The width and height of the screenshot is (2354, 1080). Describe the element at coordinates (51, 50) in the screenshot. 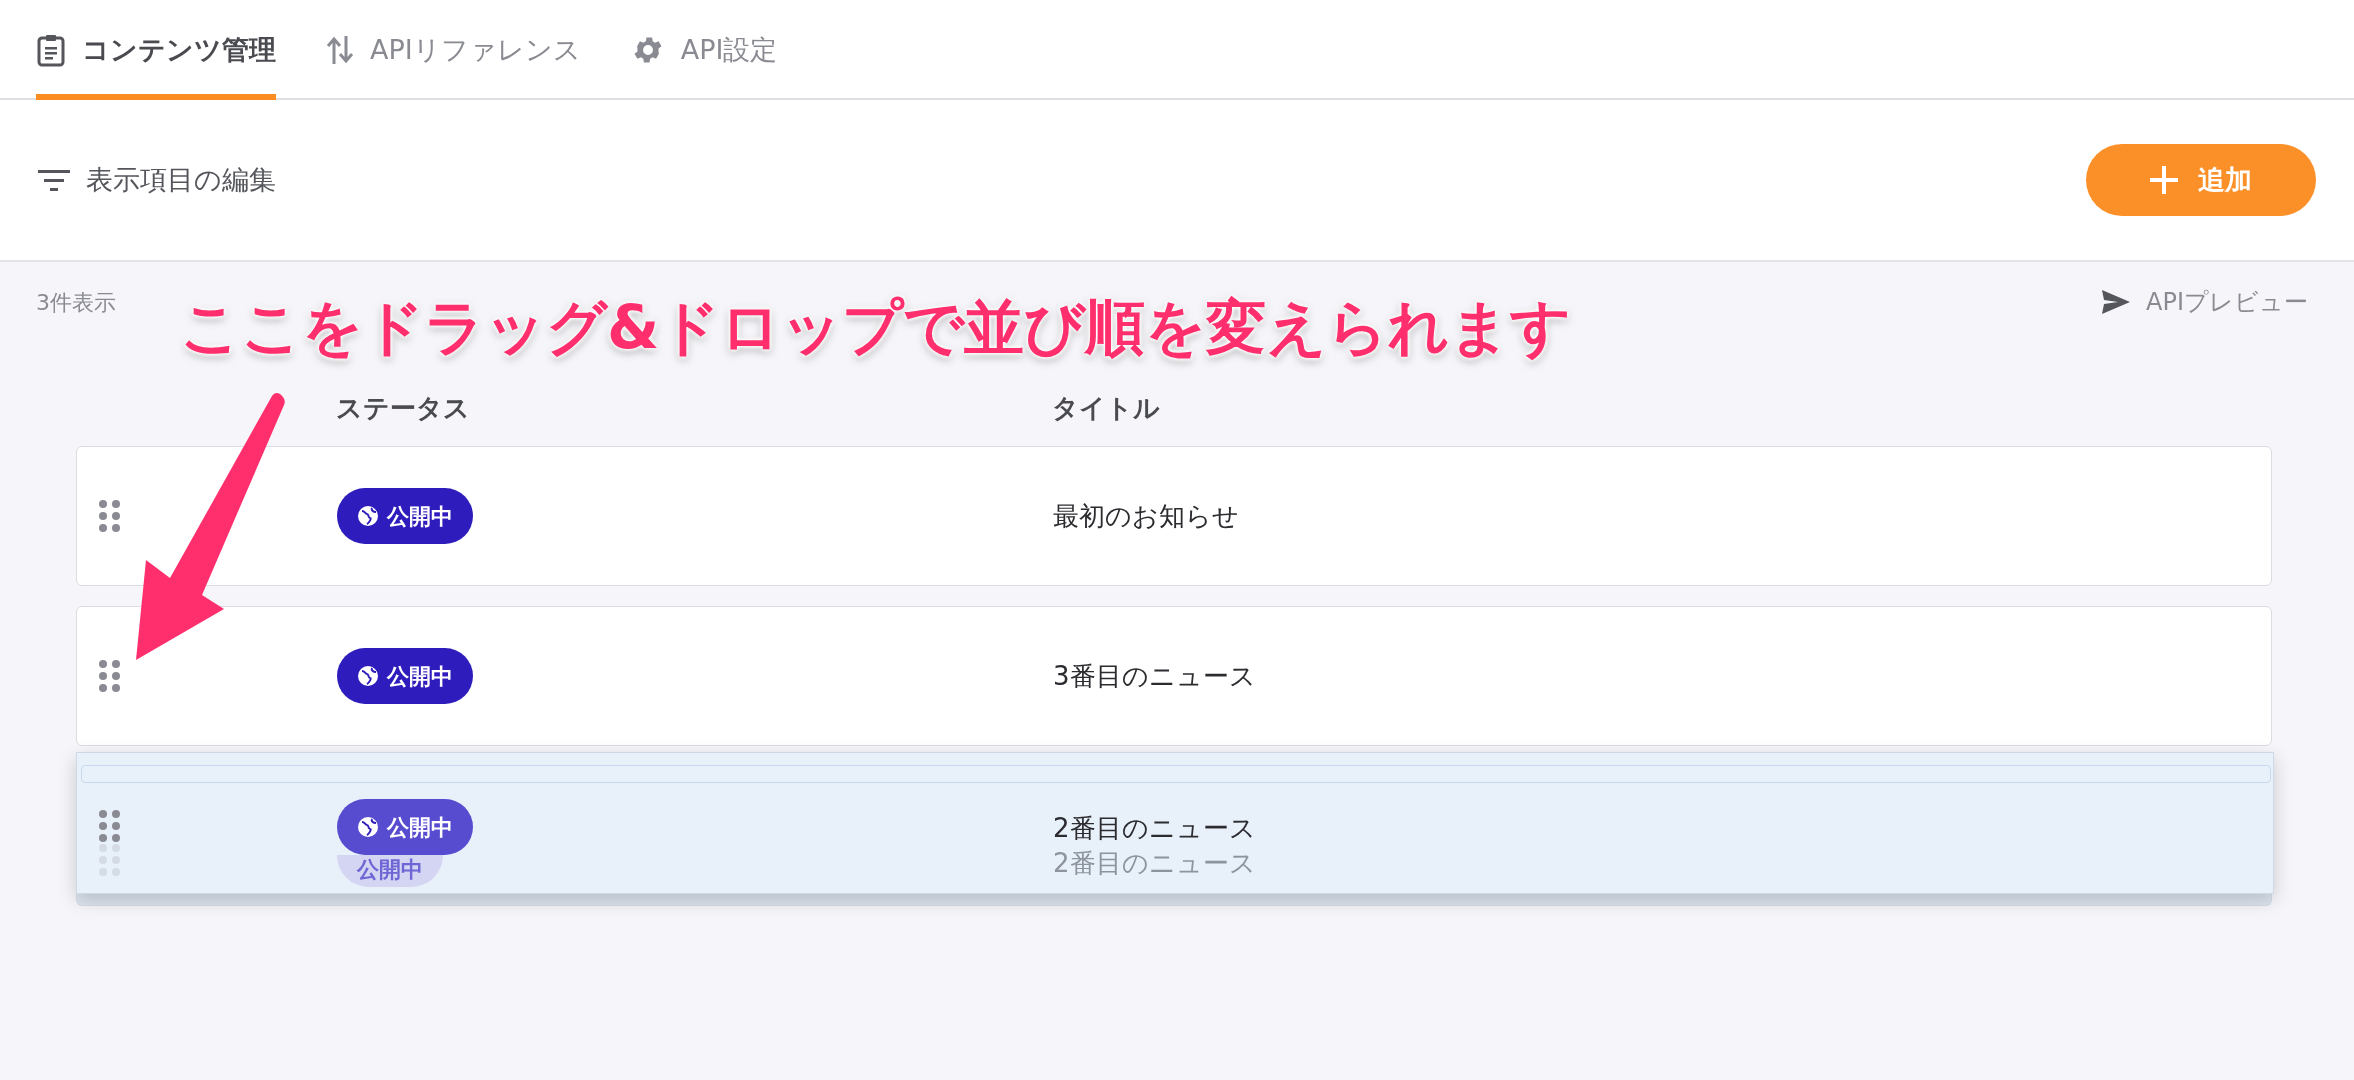

I see `clipboard-icon` at that location.